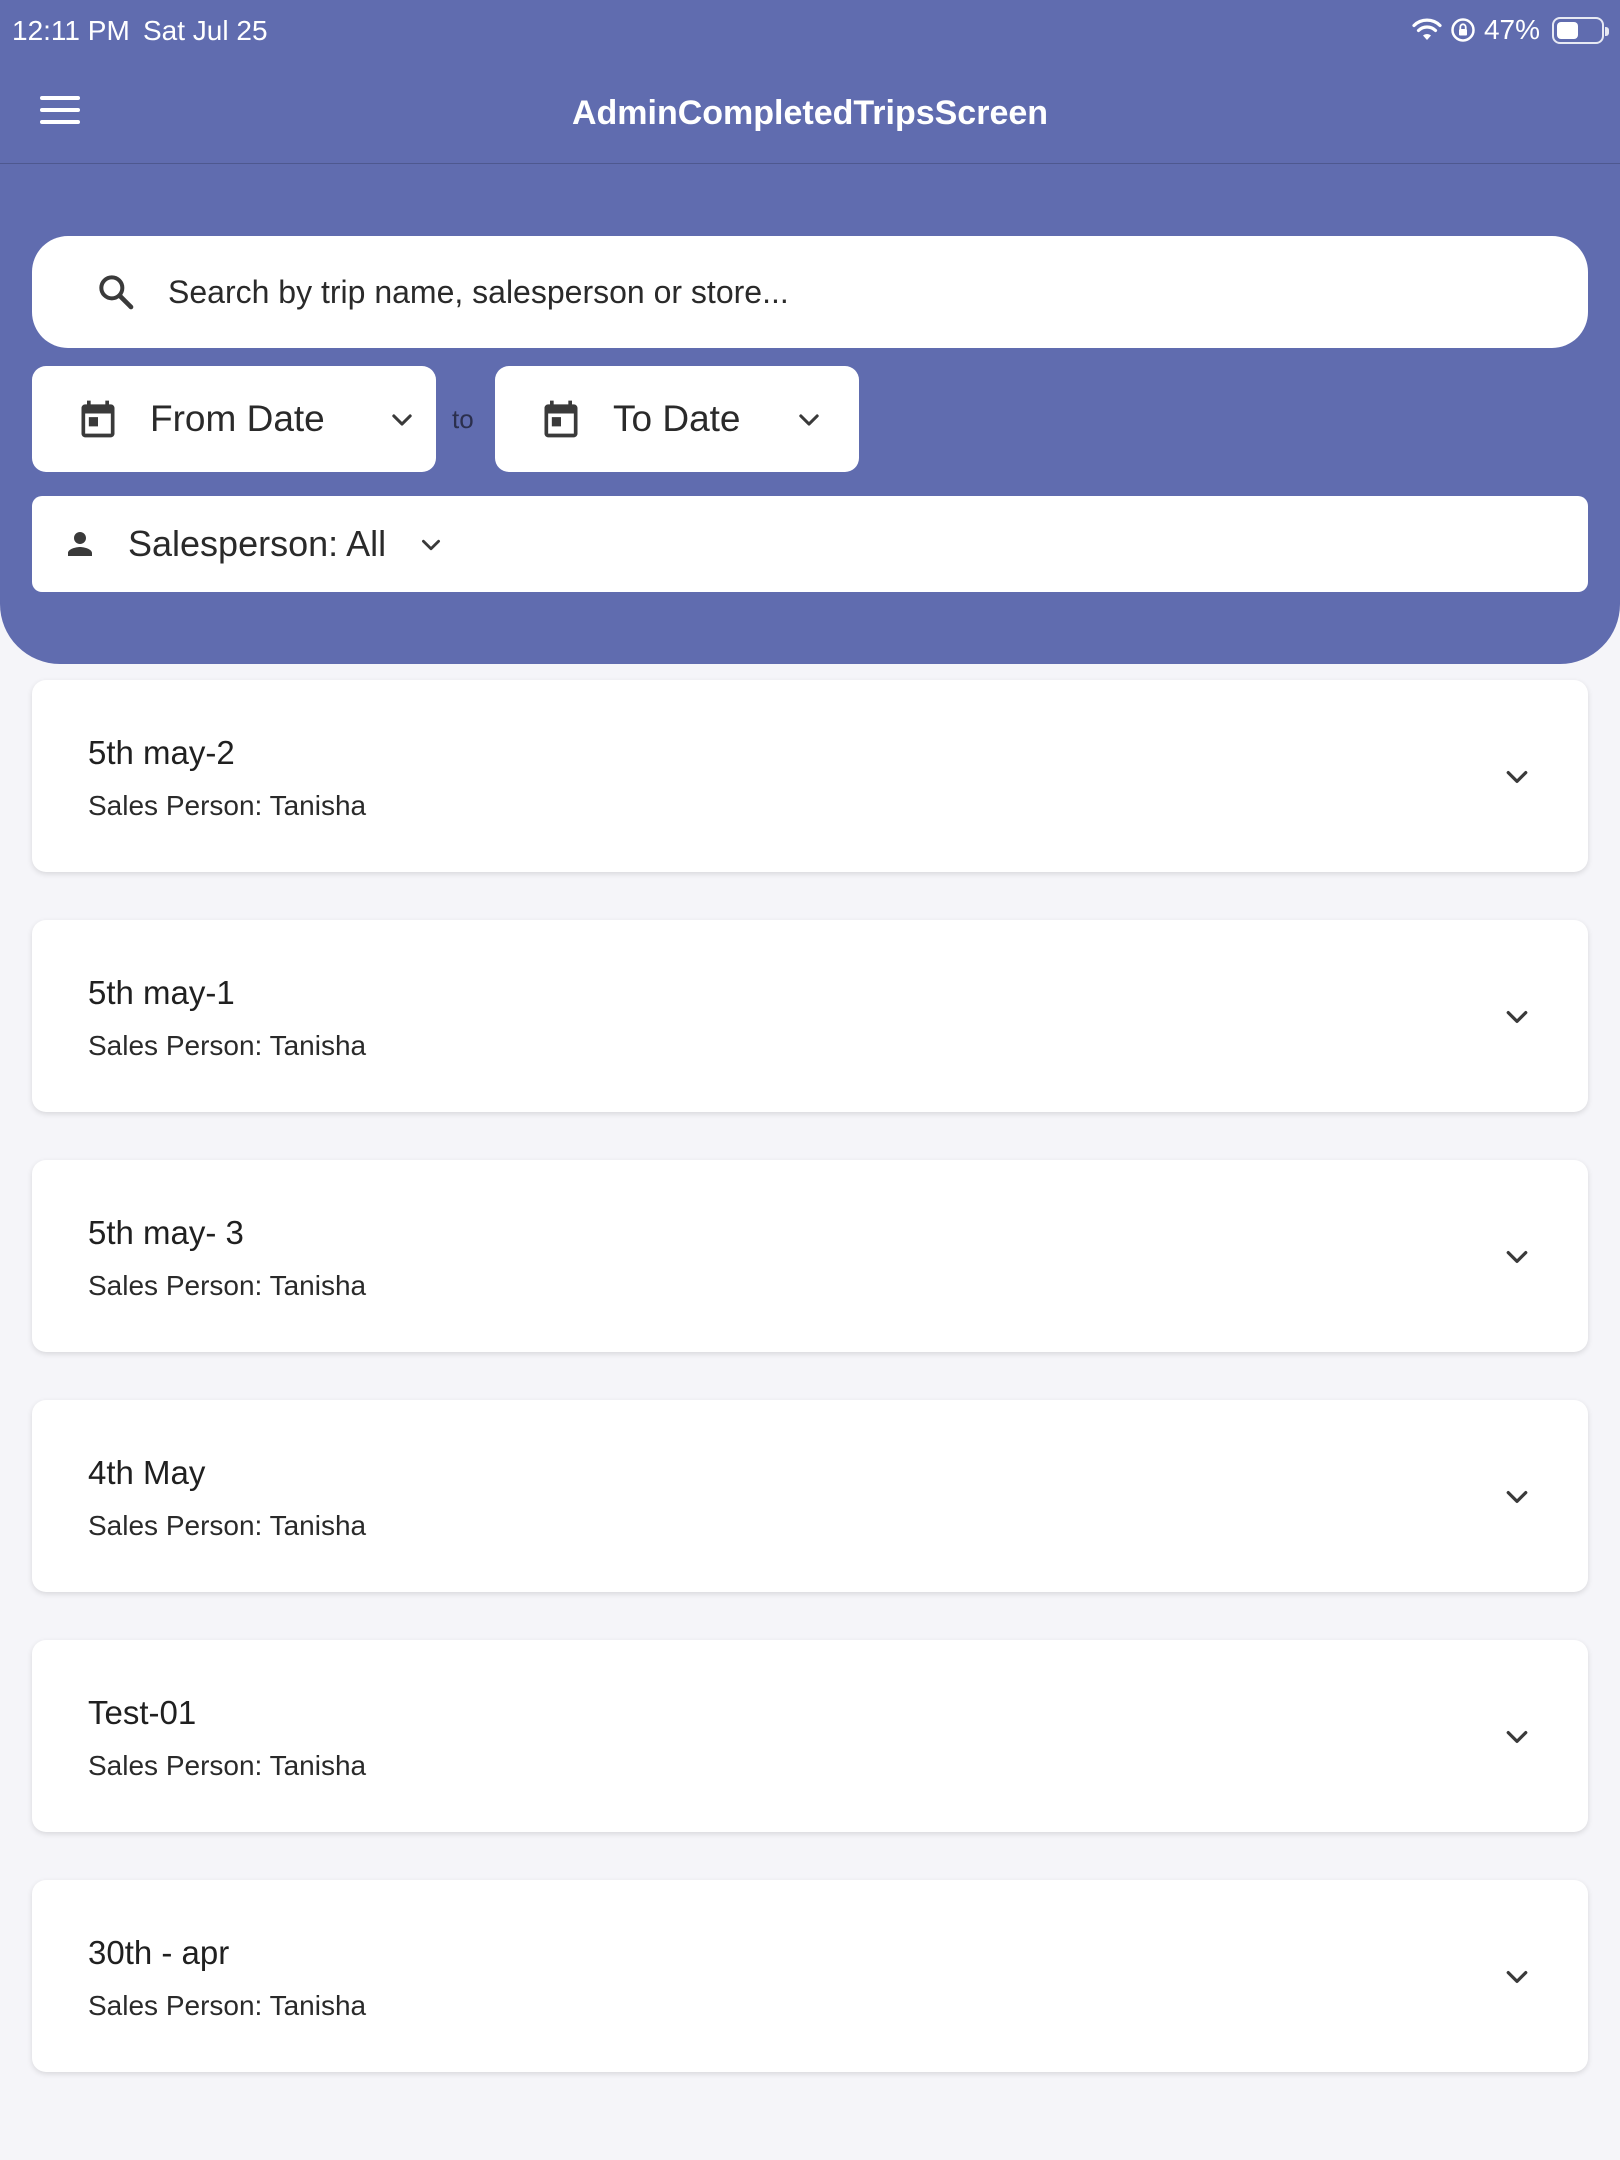  What do you see at coordinates (810, 1256) in the screenshot?
I see `trip-card: 5th may- 3 Sales Person: Tanisha` at bounding box center [810, 1256].